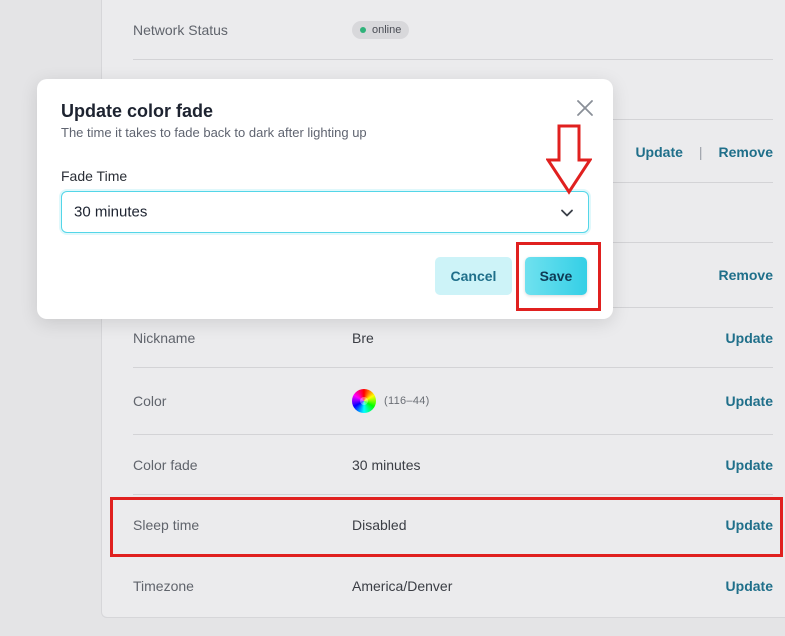 The width and height of the screenshot is (785, 636). Describe the element at coordinates (137, 111) in the screenshot. I see `dialog-title: Update color fade` at that location.